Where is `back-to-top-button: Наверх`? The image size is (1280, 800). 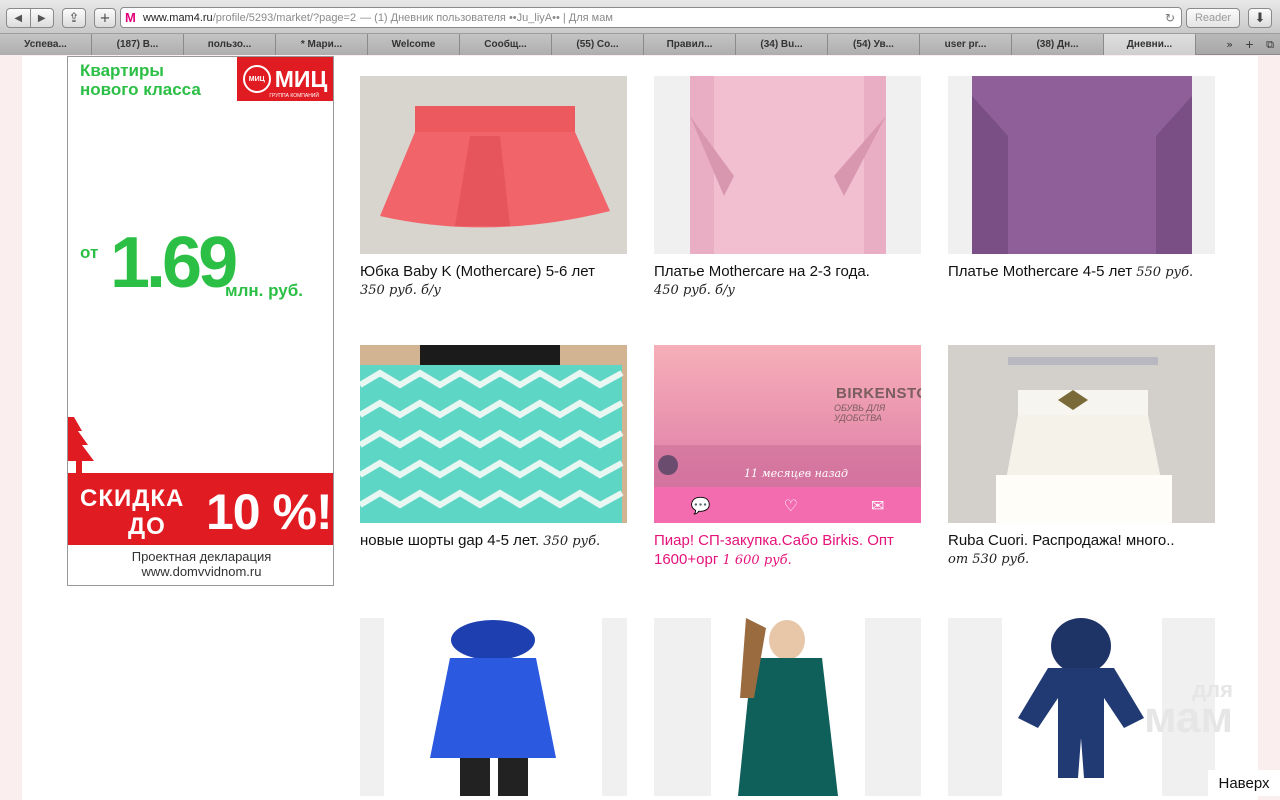 back-to-top-button: Наверх is located at coordinates (1244, 783).